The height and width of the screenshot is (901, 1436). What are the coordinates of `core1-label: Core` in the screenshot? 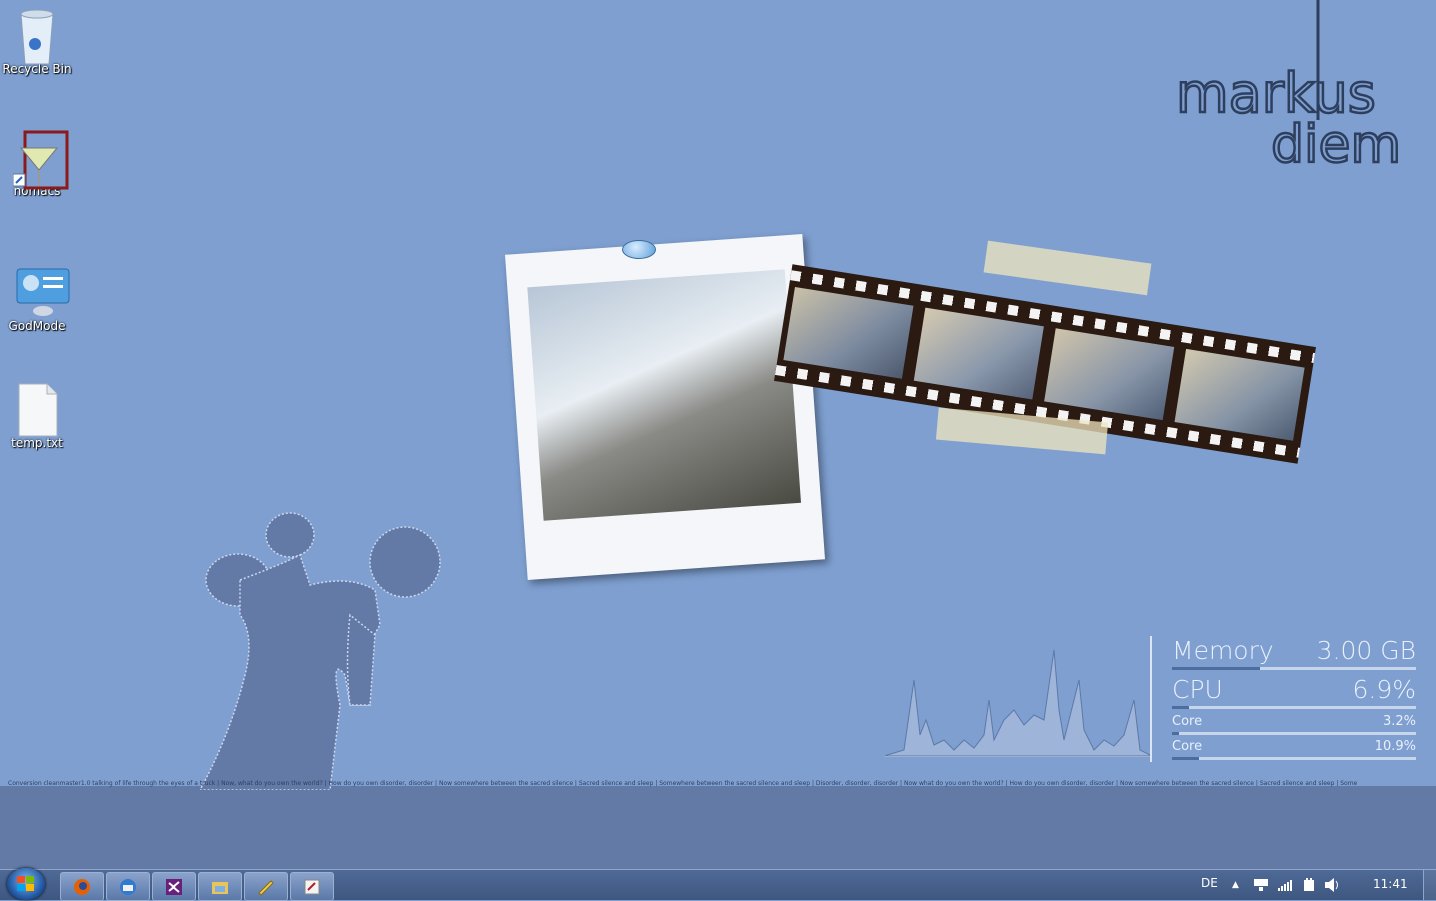 It's located at (1187, 721).